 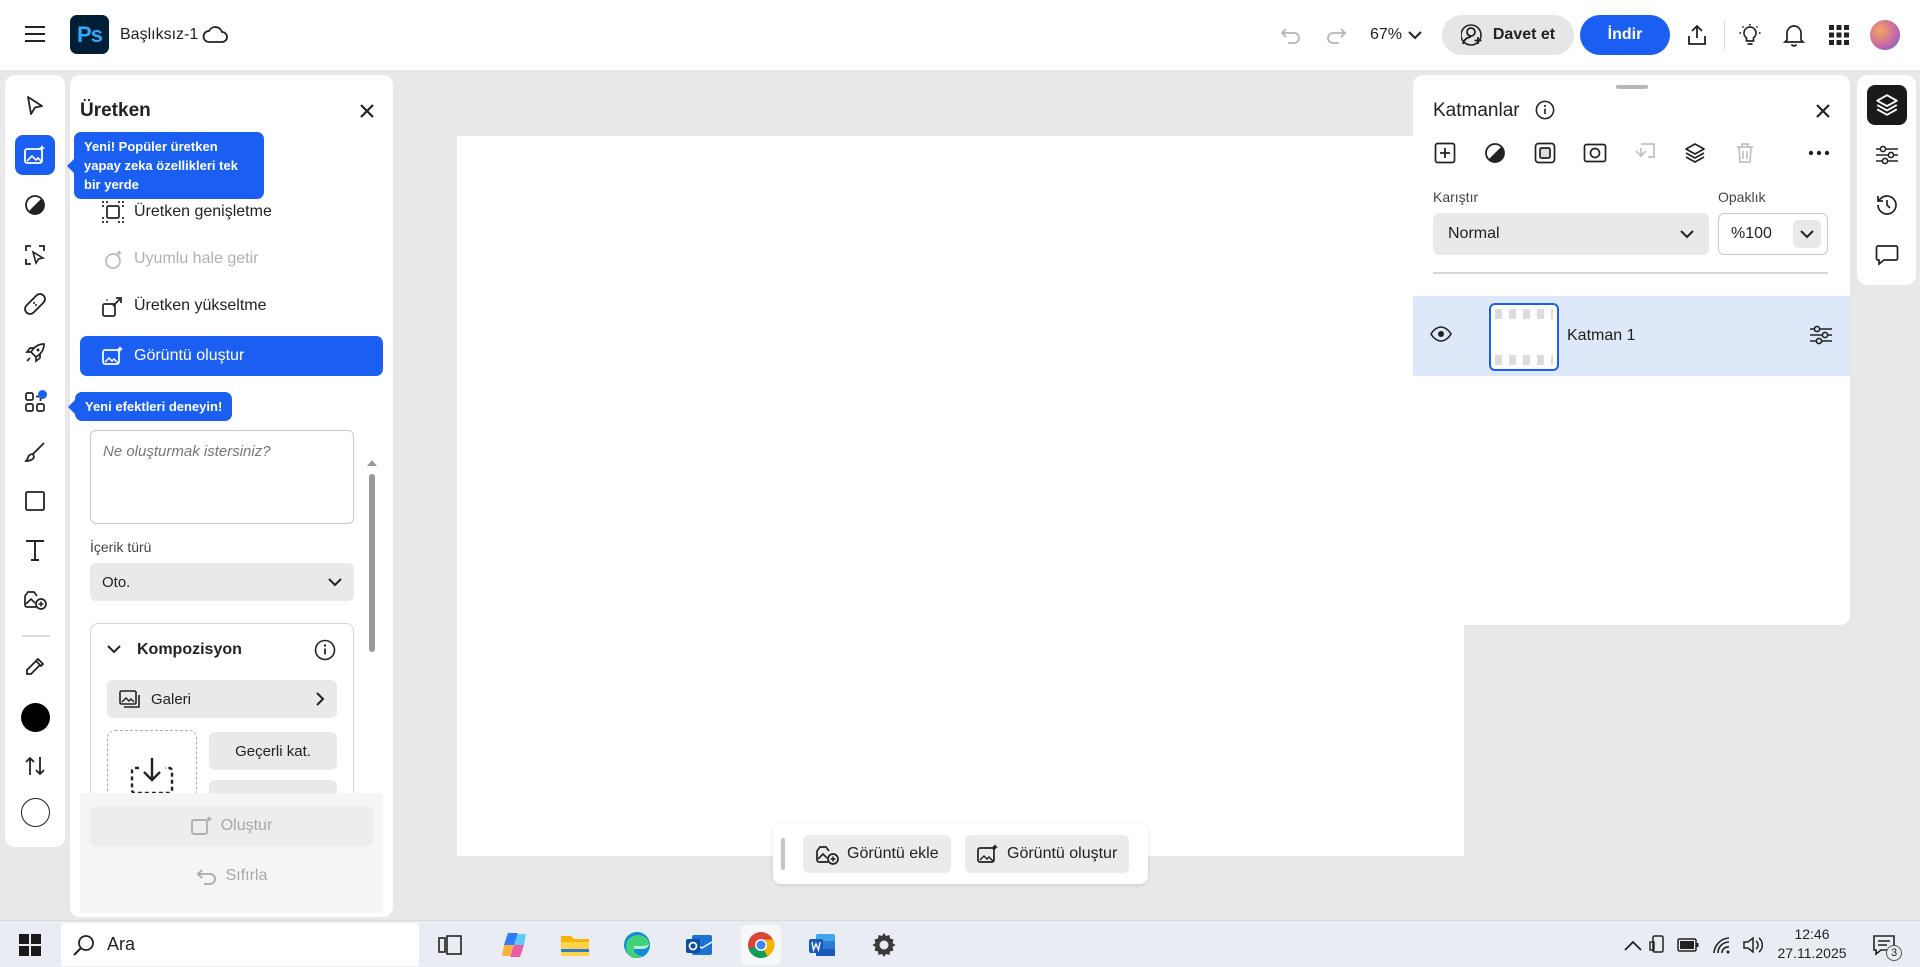 What do you see at coordinates (1887, 255) in the screenshot?
I see `comments-rail-button` at bounding box center [1887, 255].